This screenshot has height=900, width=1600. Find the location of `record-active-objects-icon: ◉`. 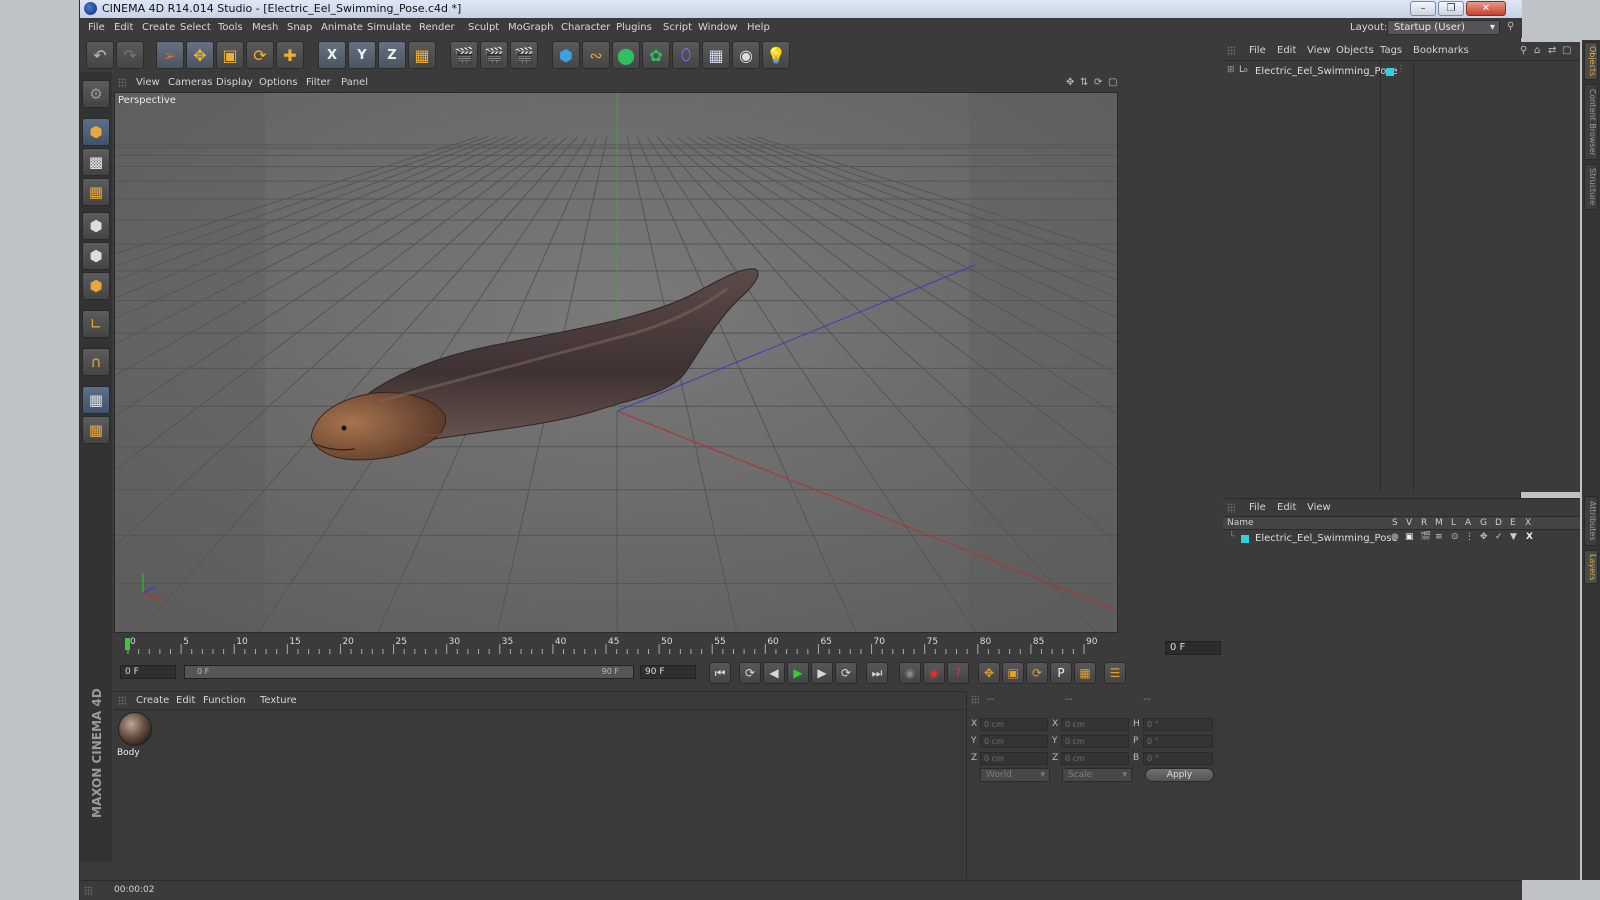

record-active-objects-icon: ◉ is located at coordinates (934, 673).